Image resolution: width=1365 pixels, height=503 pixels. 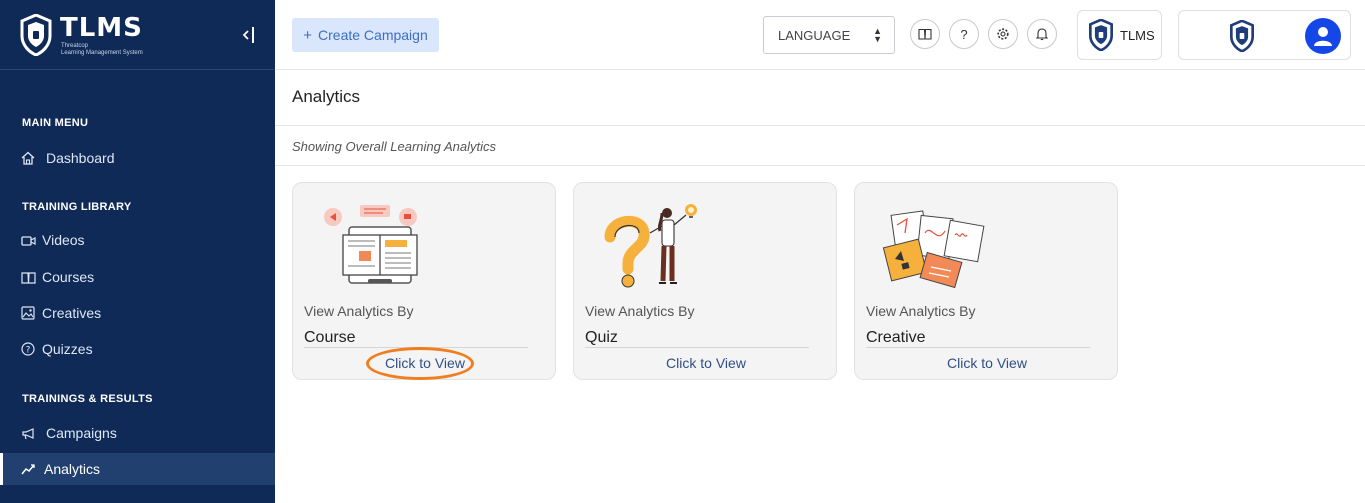 What do you see at coordinates (1101, 35) in the screenshot?
I see `tlms-shield-icon` at bounding box center [1101, 35].